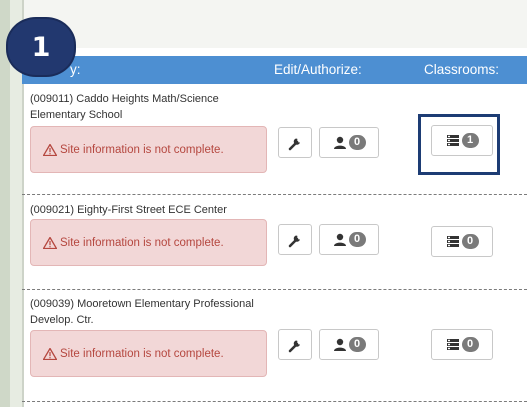 This screenshot has width=527, height=407. Describe the element at coordinates (459, 144) in the screenshot. I see `classrooms-highlight` at that location.